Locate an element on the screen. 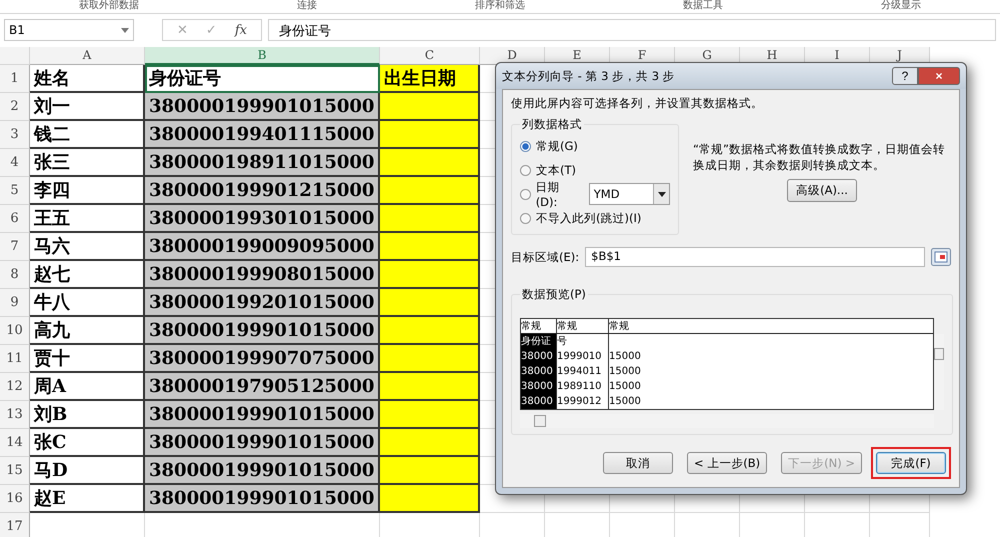 This screenshot has width=1000, height=537. instruction-text: 使用此屏内容可选择各列，并设置其数据格式。 is located at coordinates (637, 103).